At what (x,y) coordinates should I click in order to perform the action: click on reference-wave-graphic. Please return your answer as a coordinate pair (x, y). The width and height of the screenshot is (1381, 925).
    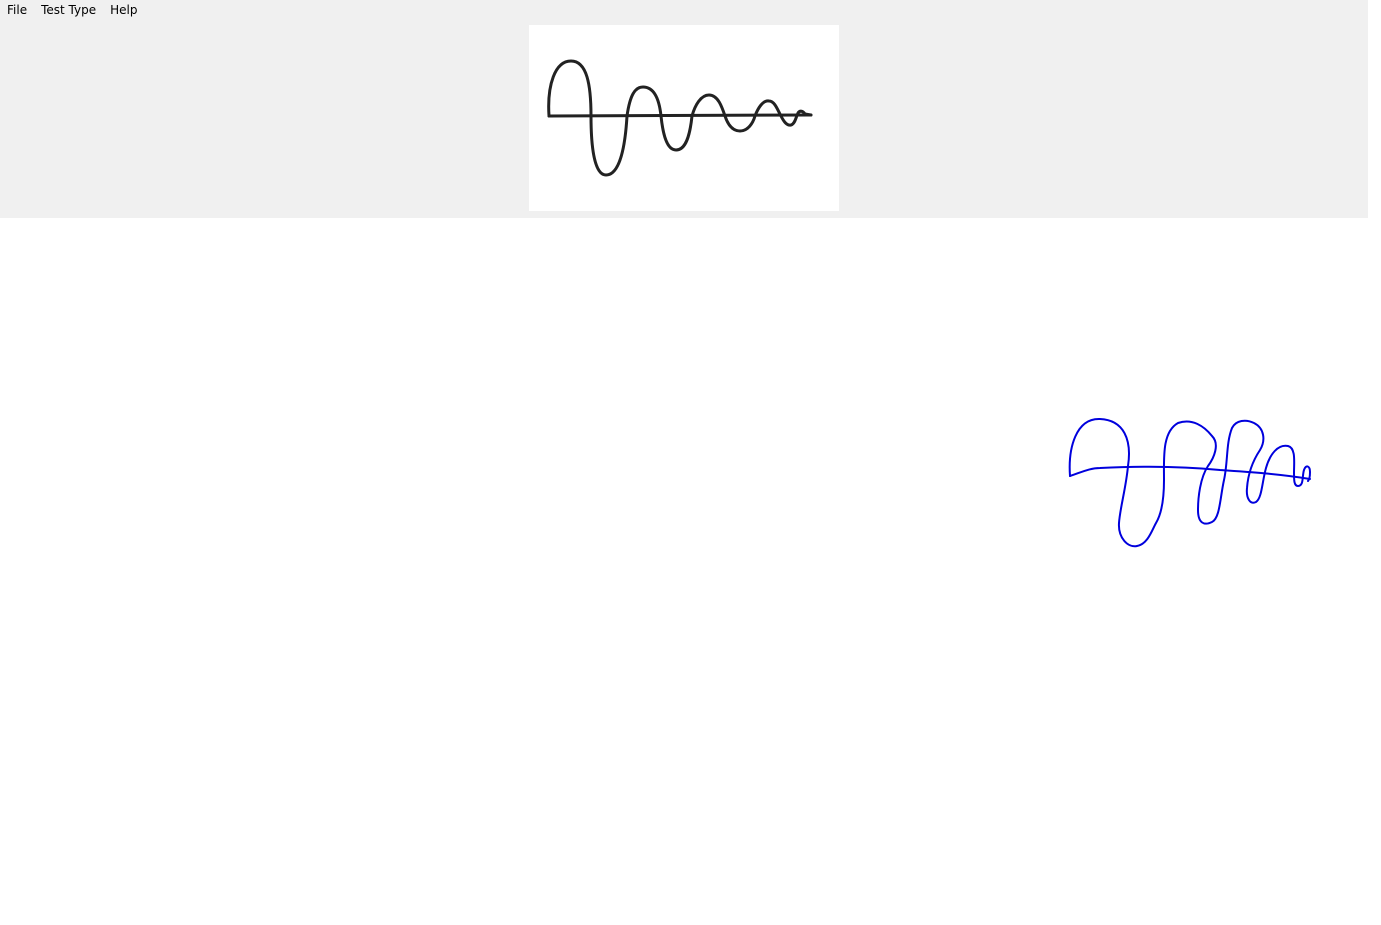
    Looking at the image, I should click on (680, 118).